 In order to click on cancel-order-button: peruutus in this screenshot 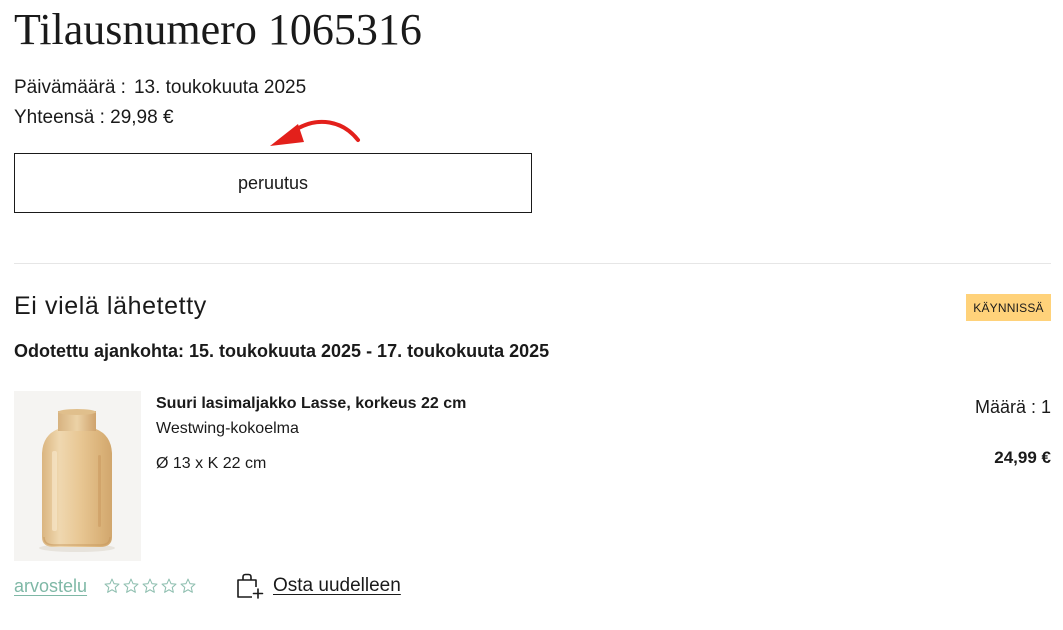, I will do `click(273, 183)`.